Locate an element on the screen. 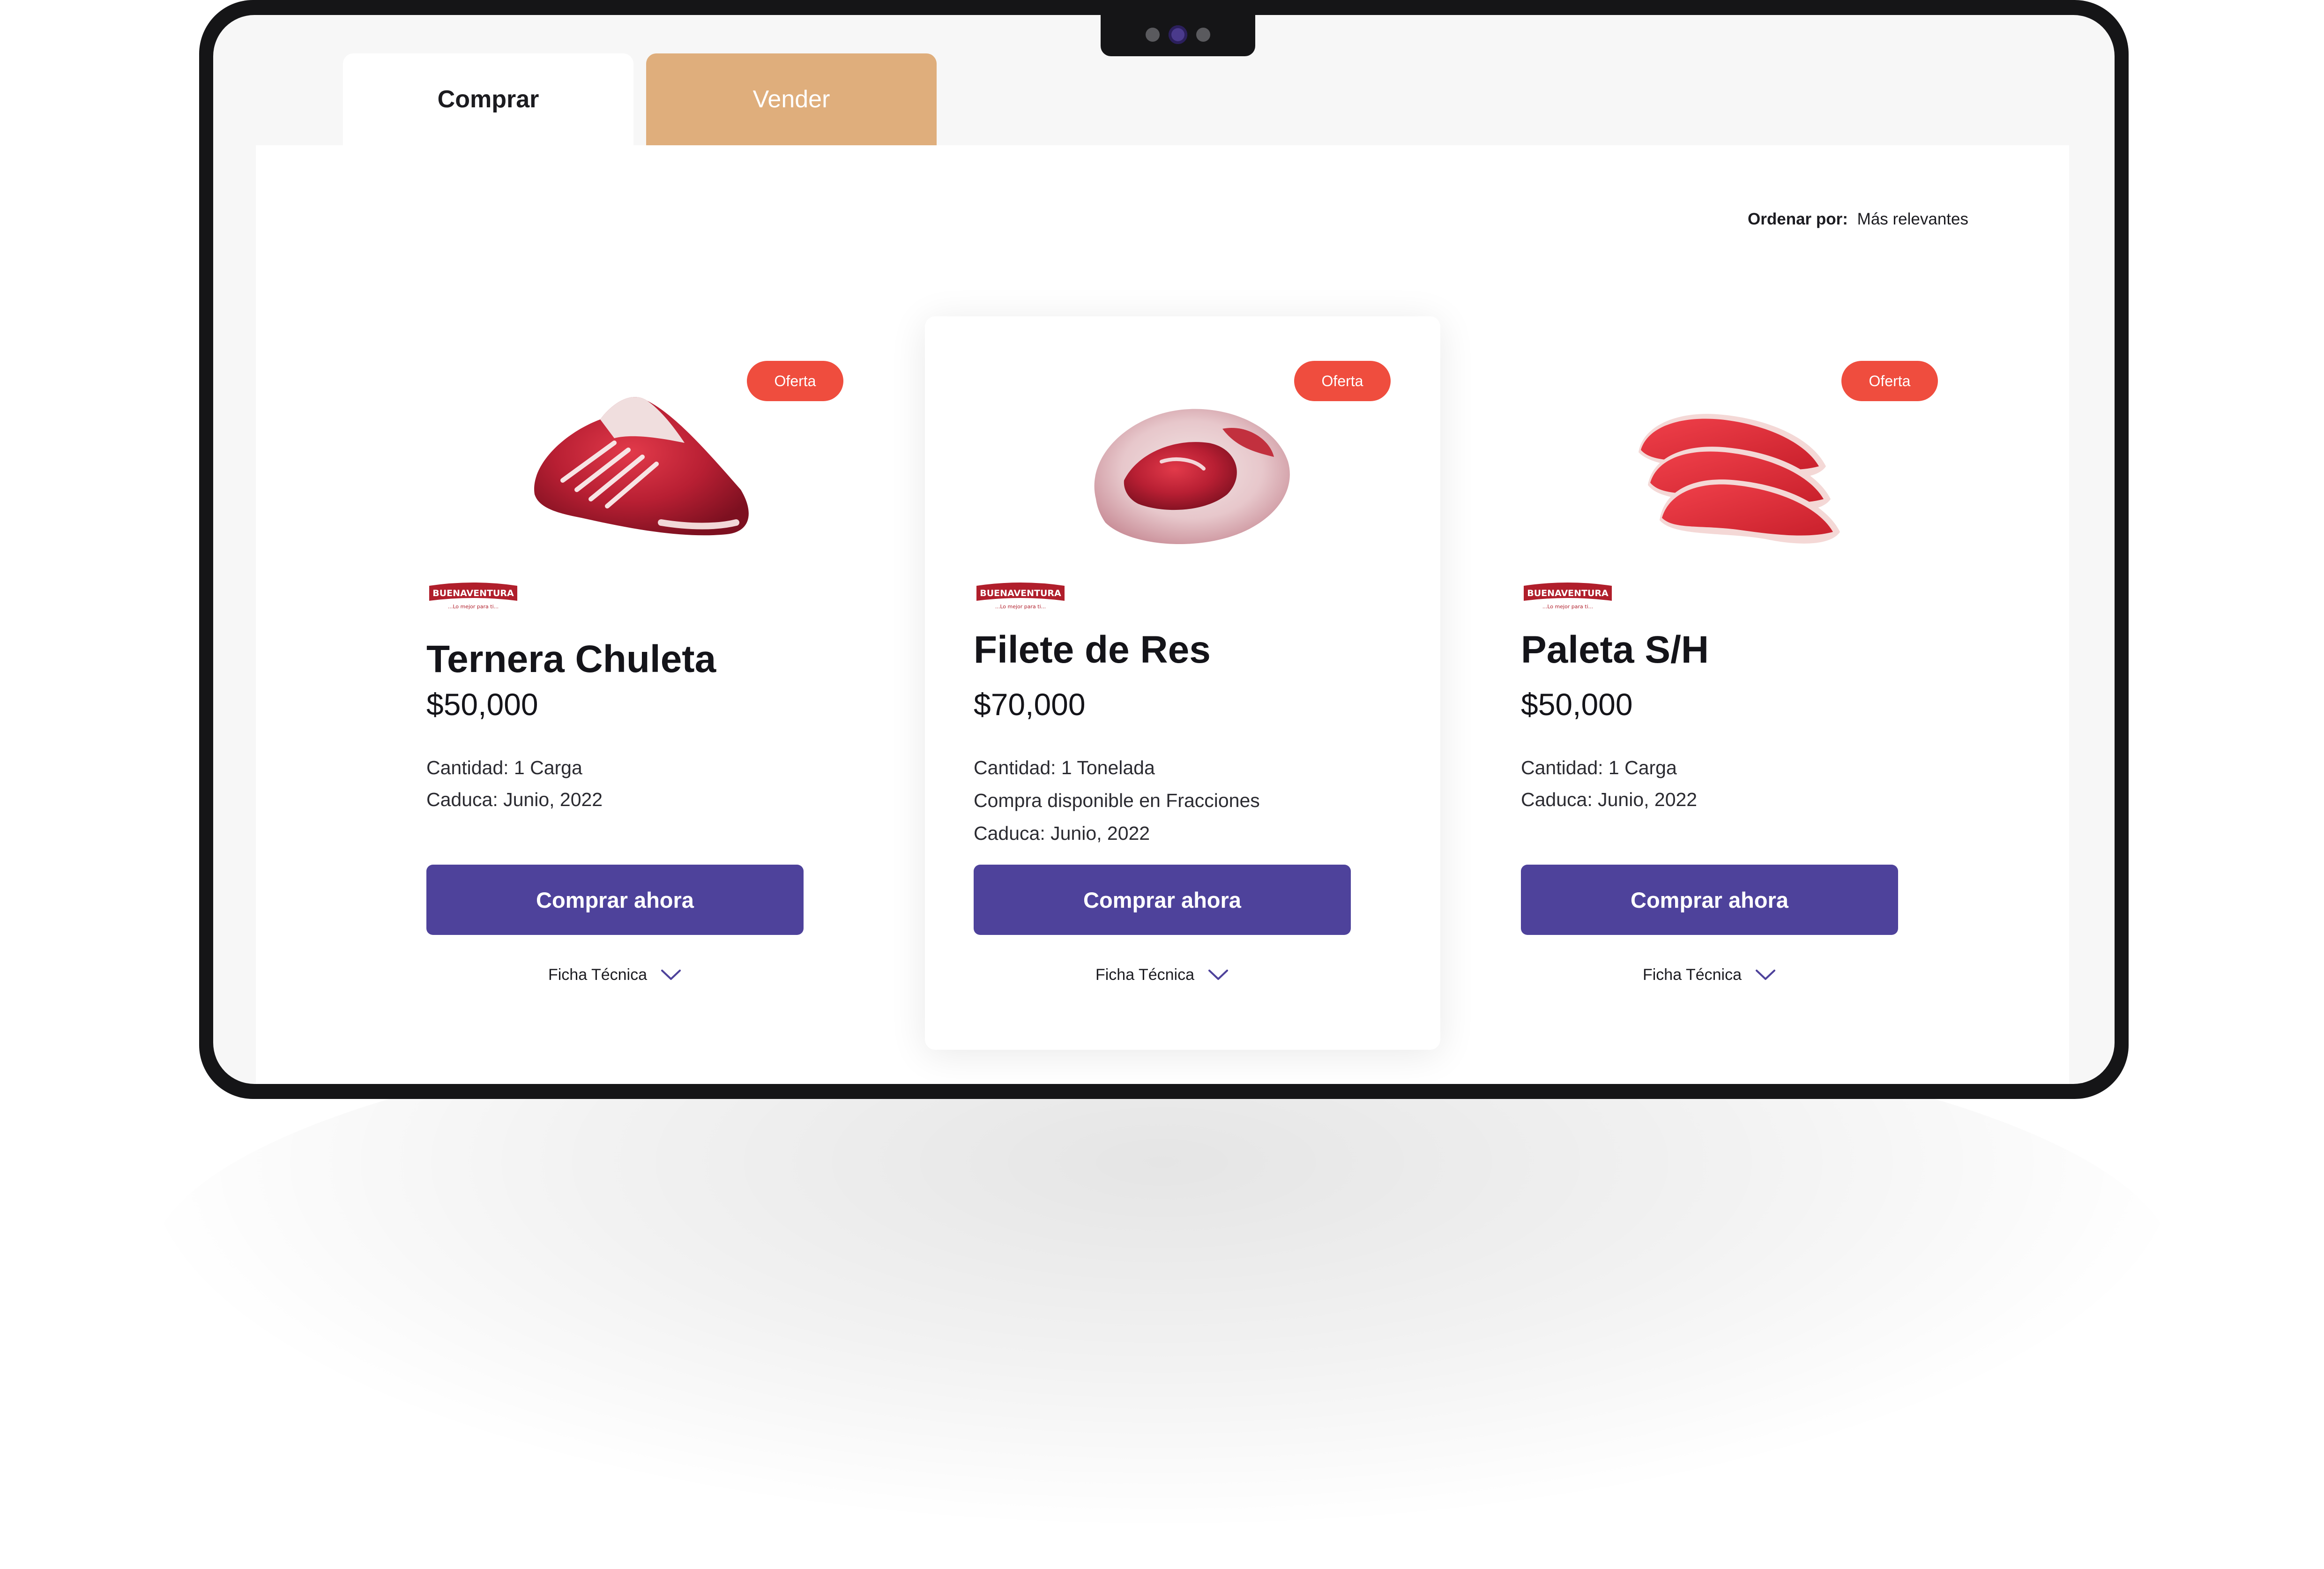 The width and height of the screenshot is (2324, 1569). product-image-ternera-chuleta is located at coordinates (641, 466).